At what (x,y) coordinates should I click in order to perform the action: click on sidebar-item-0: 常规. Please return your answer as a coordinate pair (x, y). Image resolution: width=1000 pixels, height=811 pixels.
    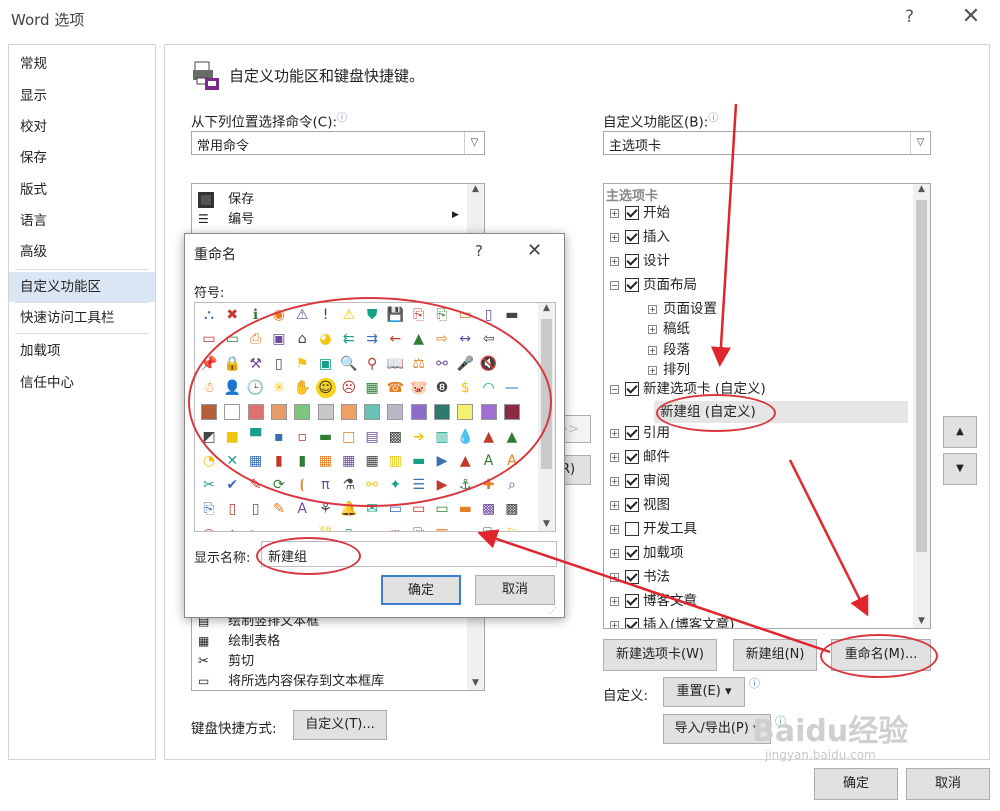
    Looking at the image, I should click on (82, 64).